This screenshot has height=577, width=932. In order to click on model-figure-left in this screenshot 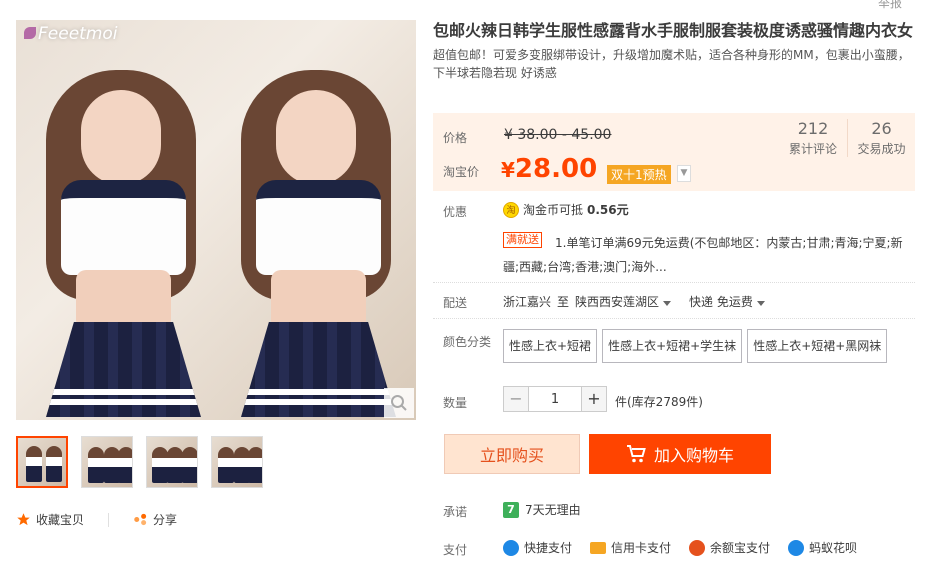, I will do `click(121, 240)`.